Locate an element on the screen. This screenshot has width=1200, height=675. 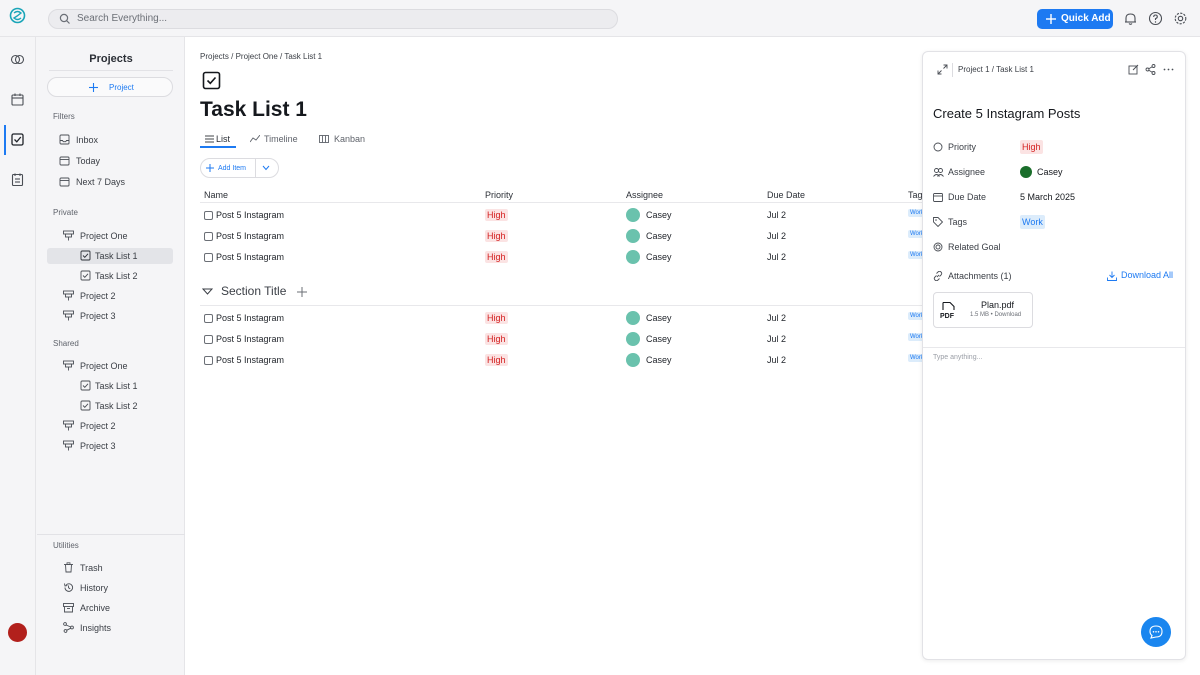
edit-icon is located at coordinates (1133, 69).